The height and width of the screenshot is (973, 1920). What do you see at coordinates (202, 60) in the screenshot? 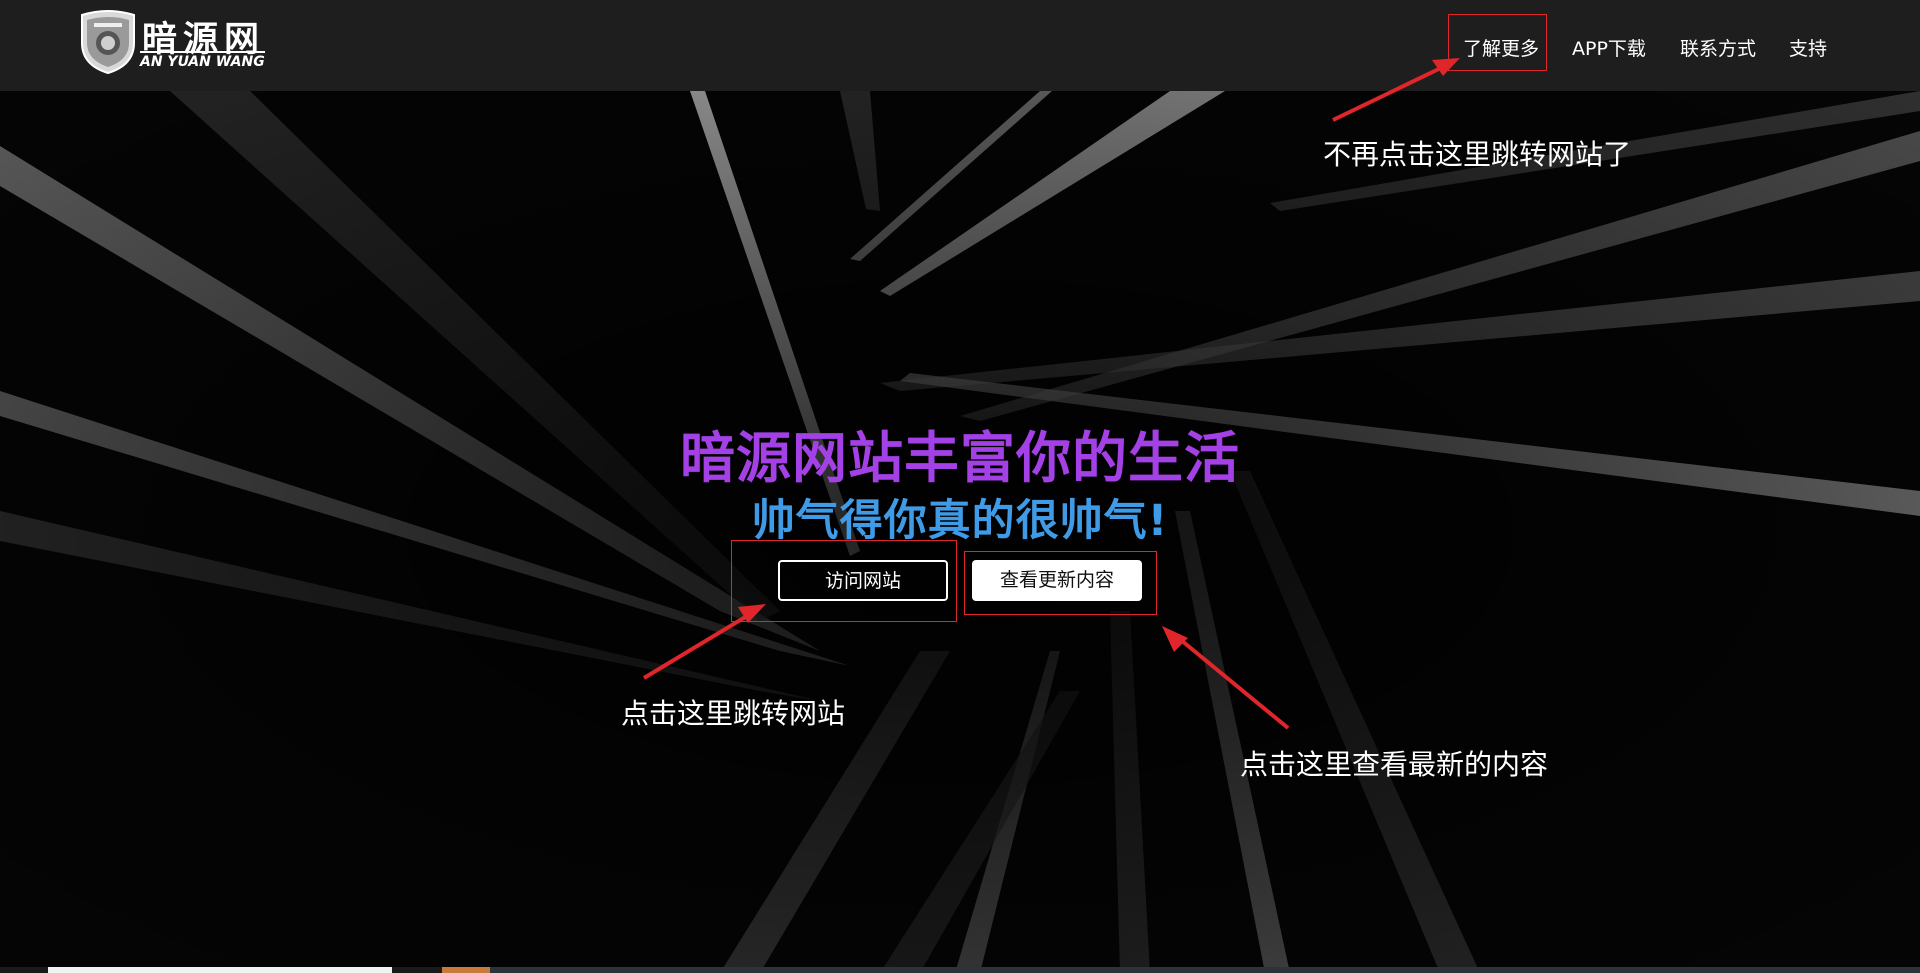
I see `logo-subtitle: AN YUAN WANG` at bounding box center [202, 60].